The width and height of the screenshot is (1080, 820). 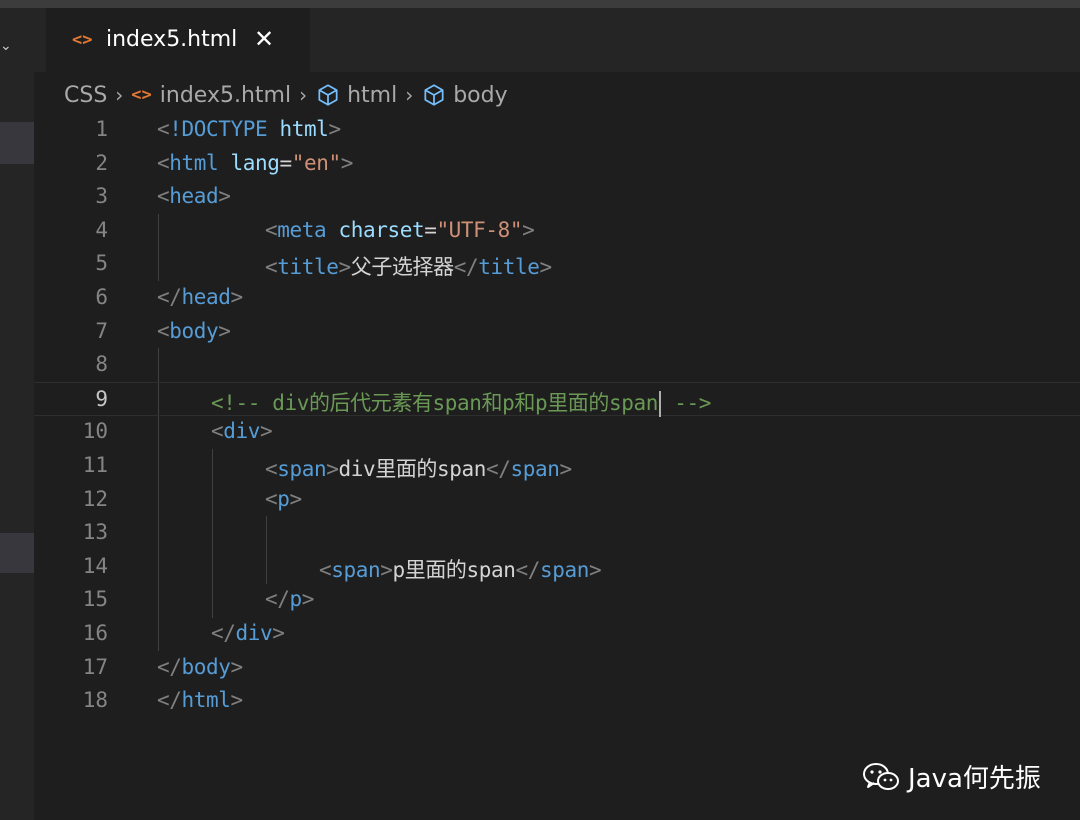 What do you see at coordinates (95, 498) in the screenshot?
I see `line-number: 12` at bounding box center [95, 498].